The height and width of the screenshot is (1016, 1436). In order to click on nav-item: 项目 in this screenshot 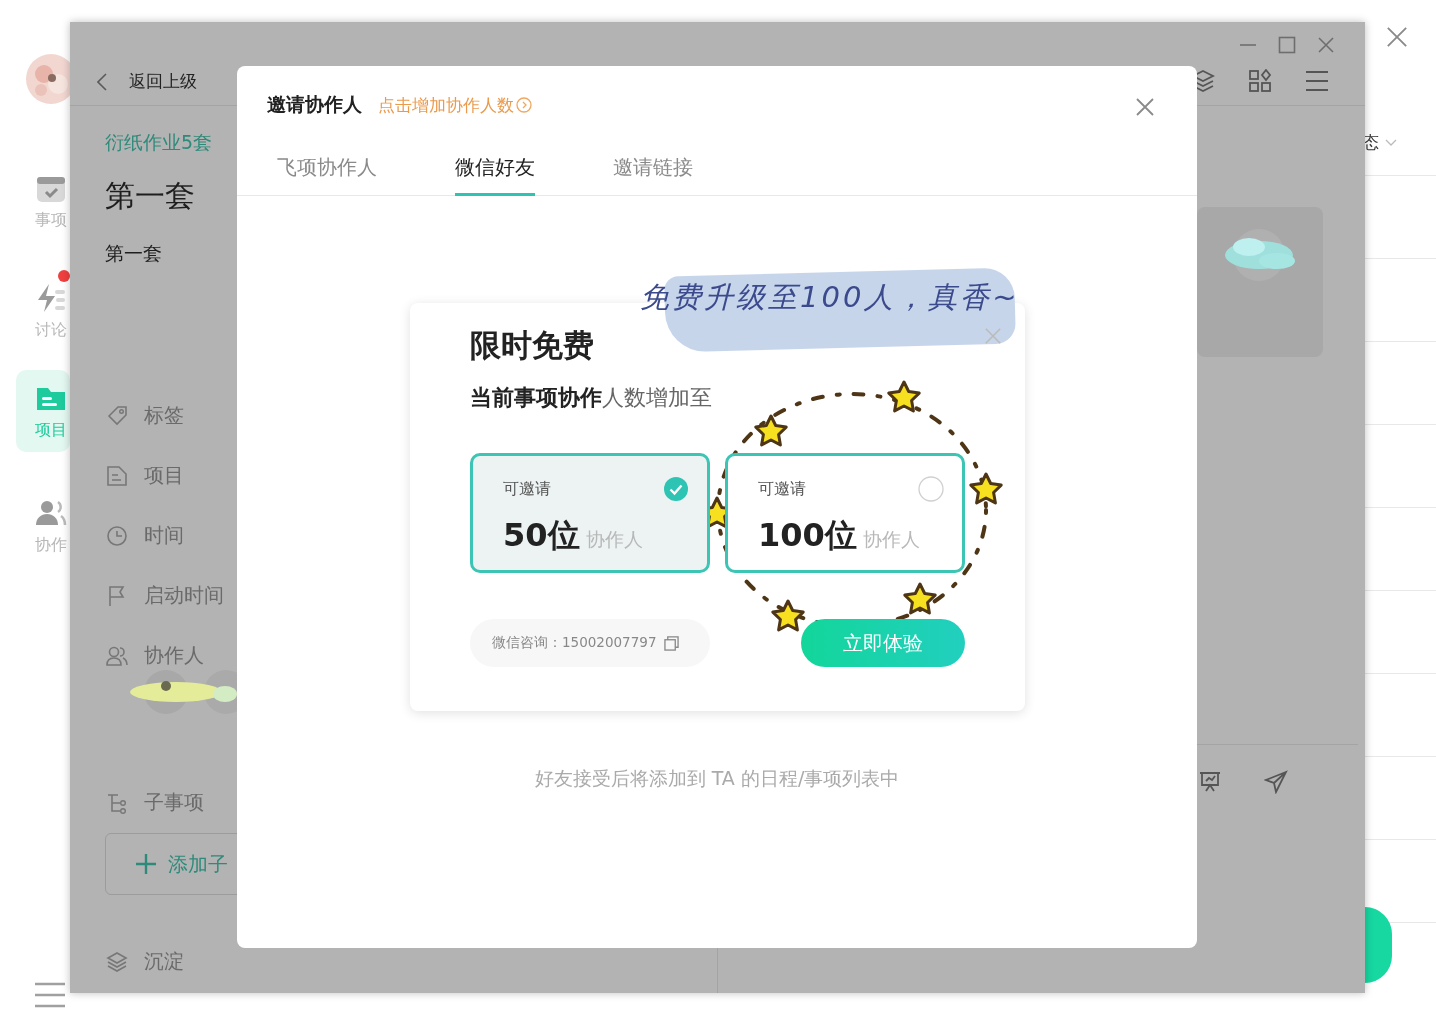, I will do `click(43, 411)`.